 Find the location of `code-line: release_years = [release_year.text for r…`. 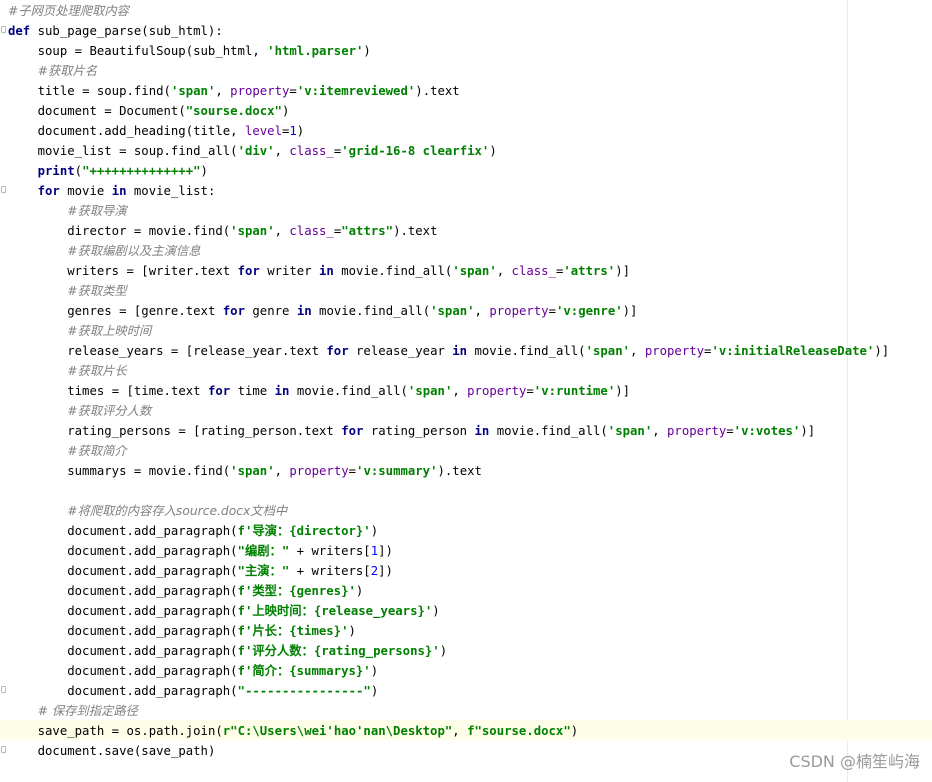

code-line: release_years = [release_year.text for r… is located at coordinates (448, 351).